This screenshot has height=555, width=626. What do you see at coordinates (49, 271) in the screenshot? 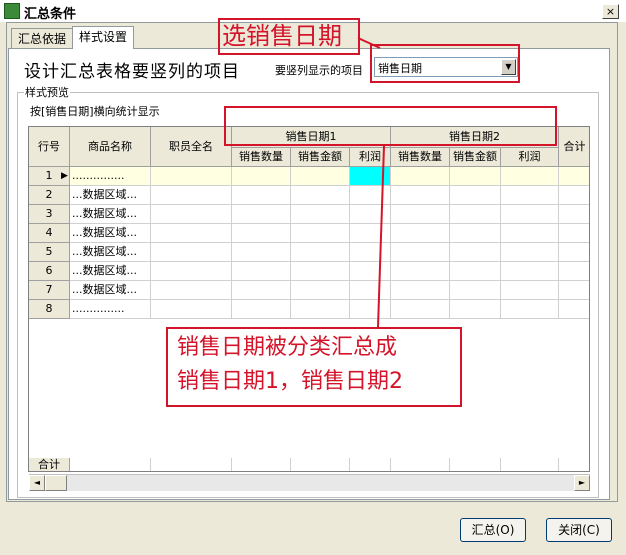
I see `row-number: 6` at bounding box center [49, 271].